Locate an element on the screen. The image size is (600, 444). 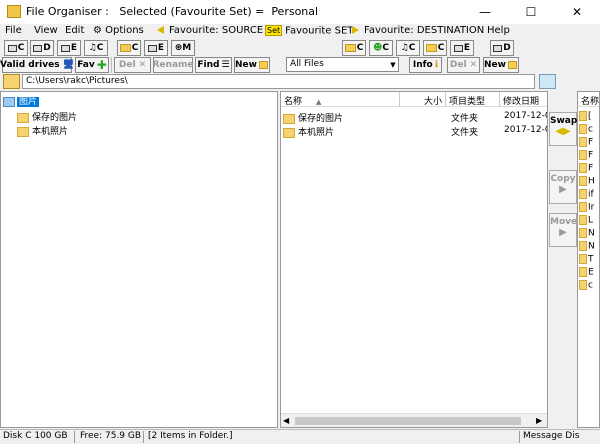
right-folder-button-c2: C is located at coordinates (435, 48).